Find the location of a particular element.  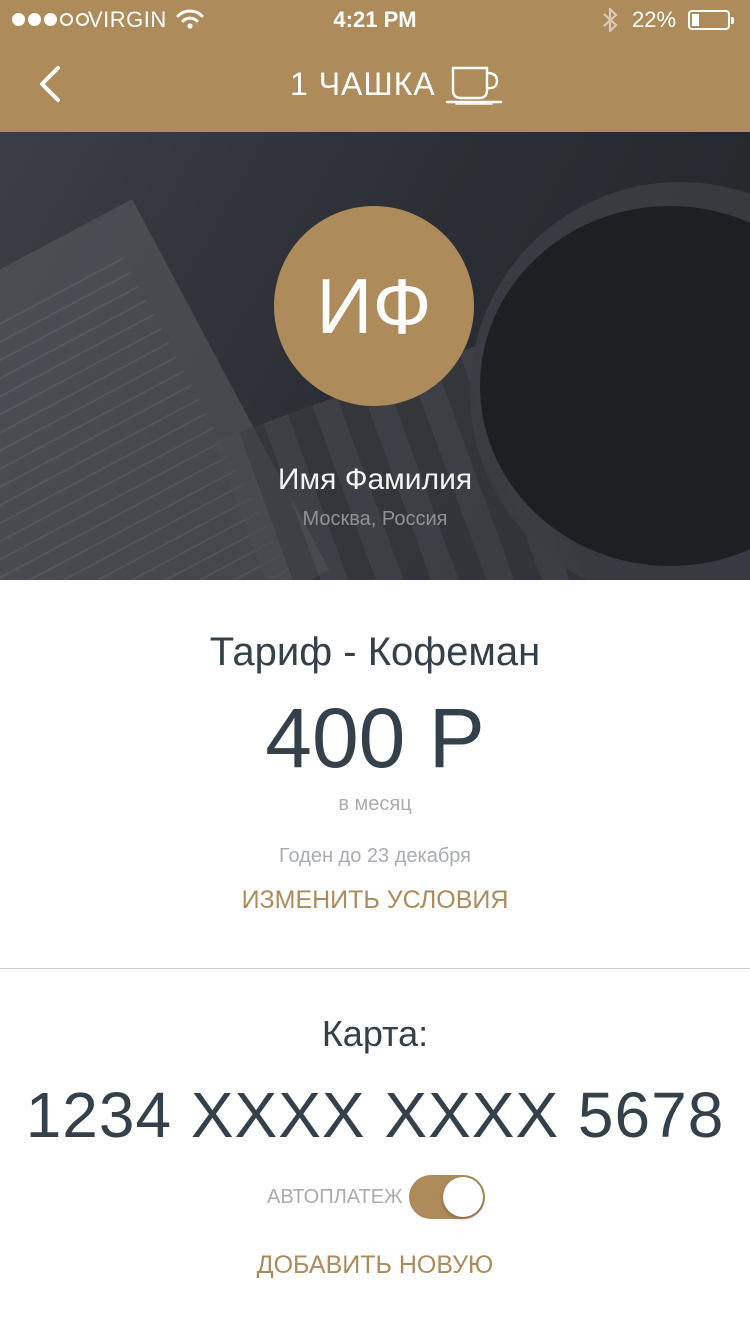

chevron-left-icon is located at coordinates (51, 84).